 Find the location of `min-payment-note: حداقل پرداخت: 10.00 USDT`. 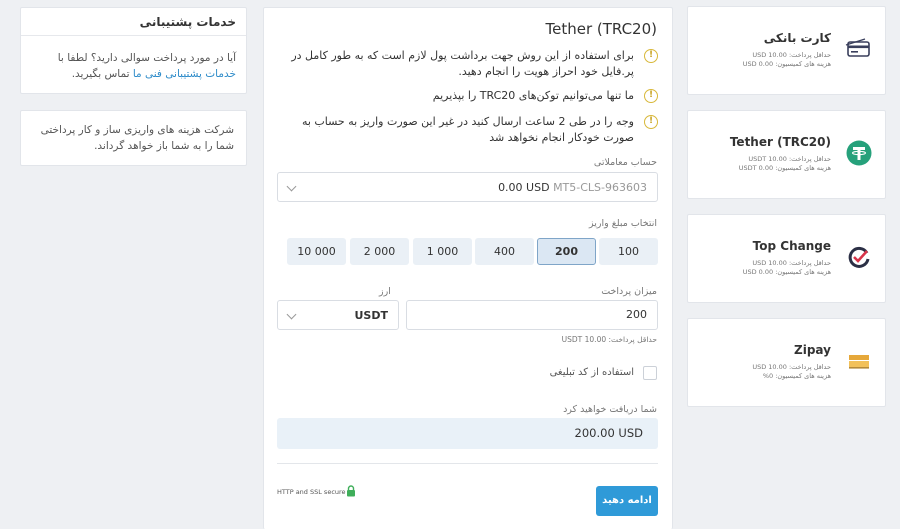

min-payment-note: حداقل پرداخت: 10.00 USDT is located at coordinates (609, 339).